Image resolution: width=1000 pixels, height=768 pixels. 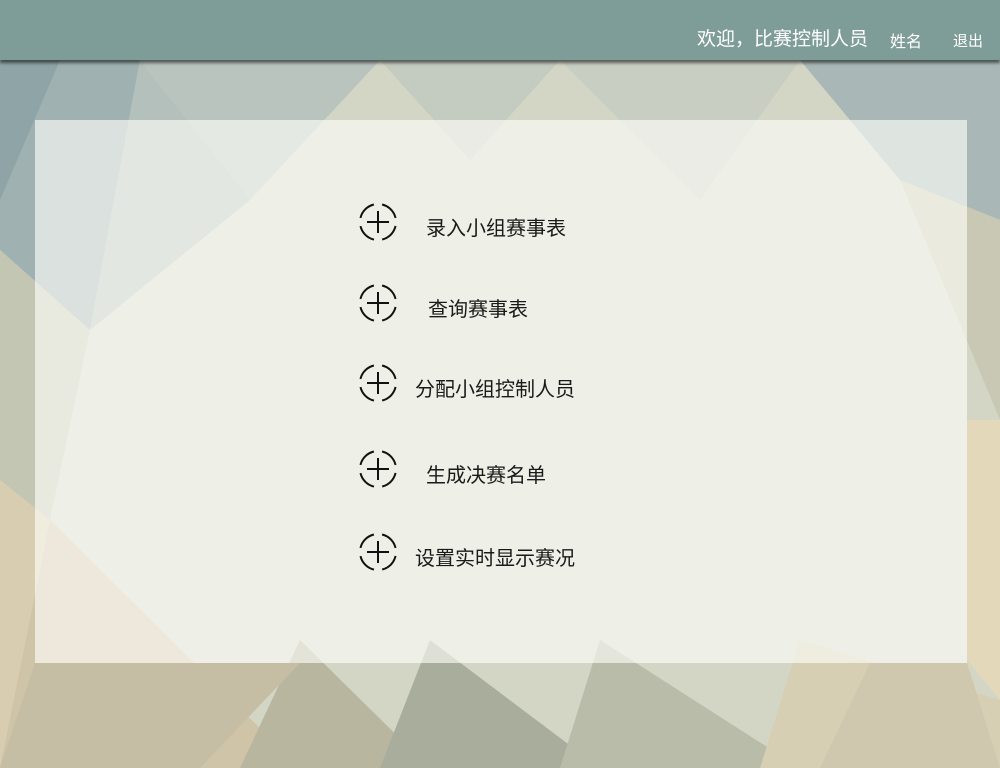 What do you see at coordinates (495, 389) in the screenshot?
I see `menu-item-label: 分配小组控制人员` at bounding box center [495, 389].